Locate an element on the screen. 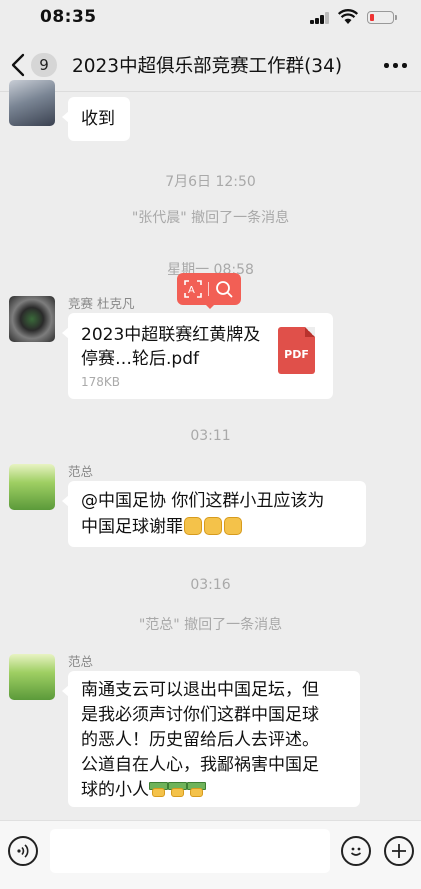 This screenshot has height=889, width=421. input-bar is located at coordinates (210, 854).